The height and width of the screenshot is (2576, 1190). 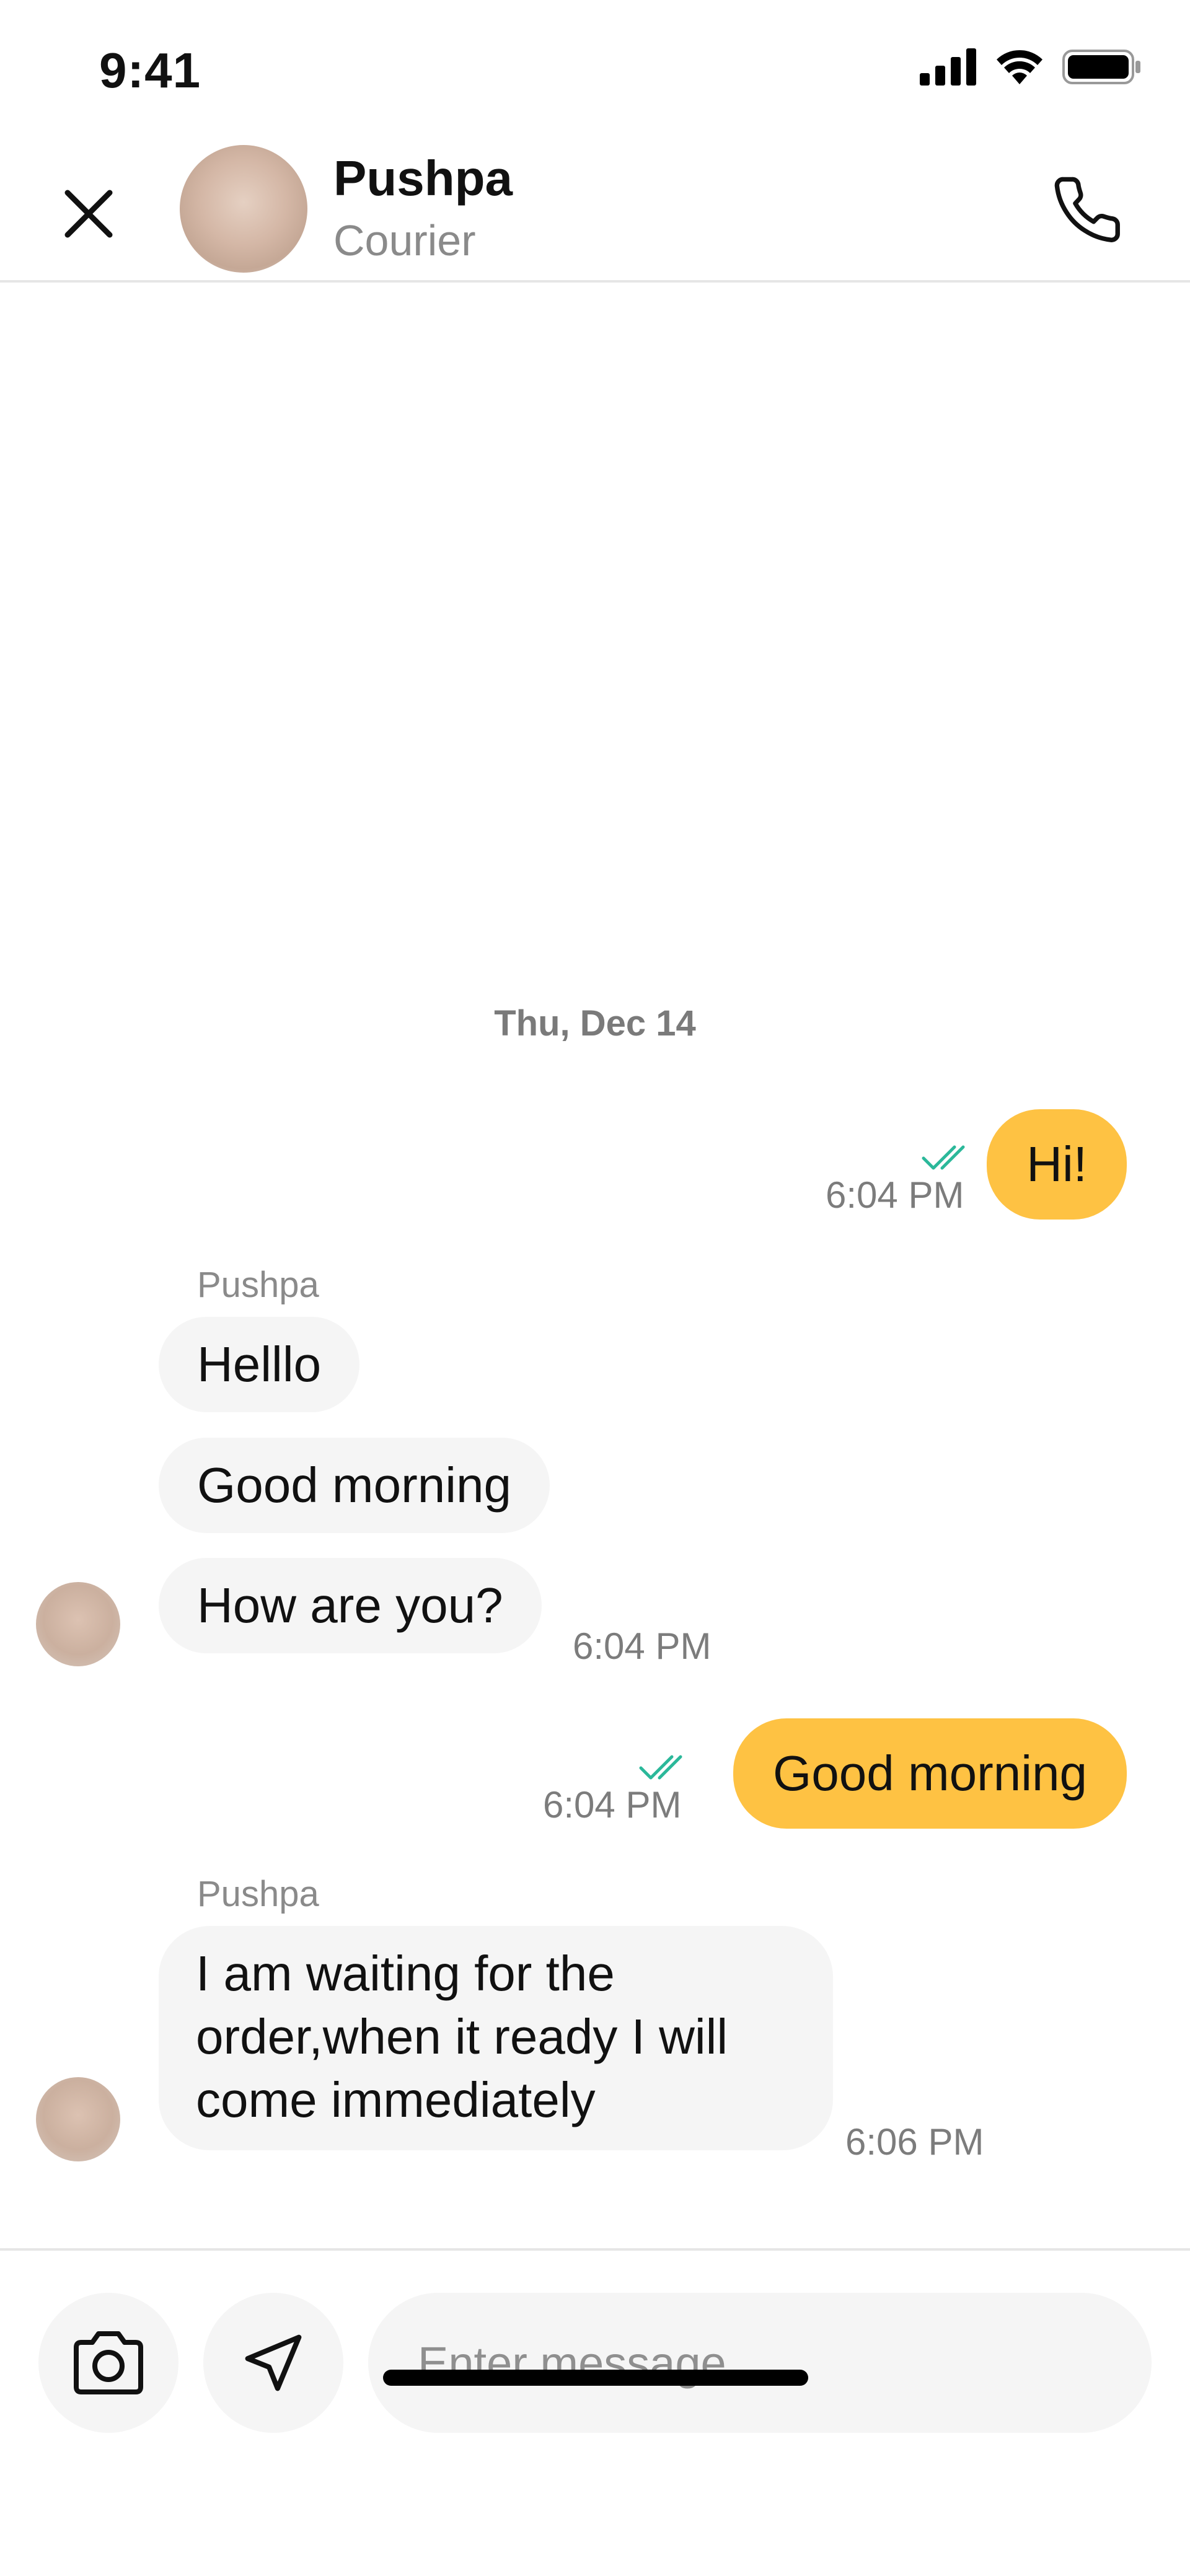 What do you see at coordinates (595, 210) in the screenshot?
I see `chat-header: Pushpa Courier` at bounding box center [595, 210].